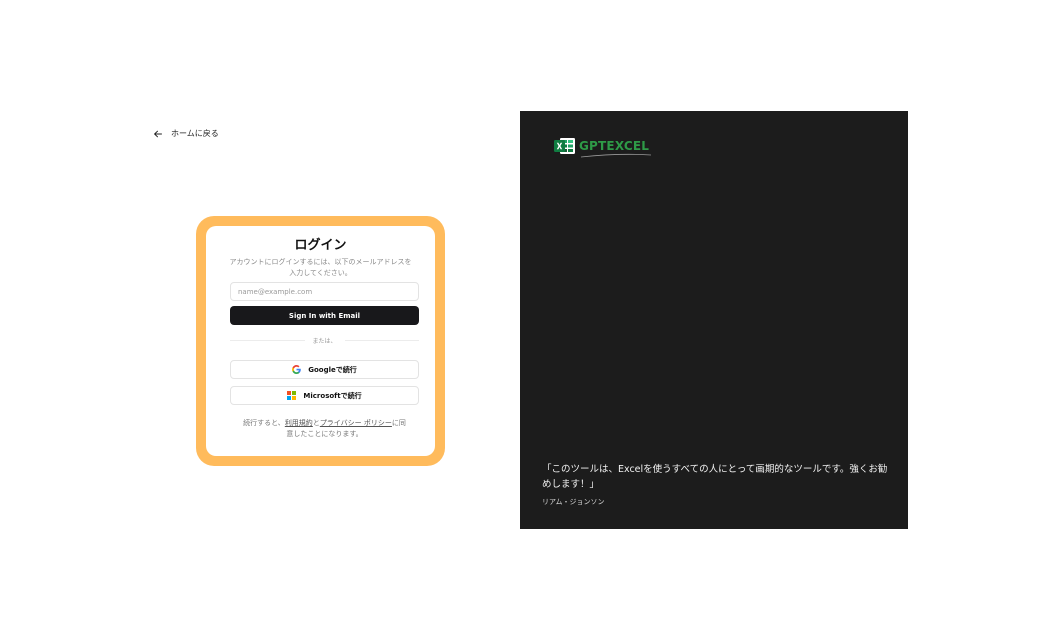  What do you see at coordinates (564, 146) in the screenshot?
I see `excel-icon` at bounding box center [564, 146].